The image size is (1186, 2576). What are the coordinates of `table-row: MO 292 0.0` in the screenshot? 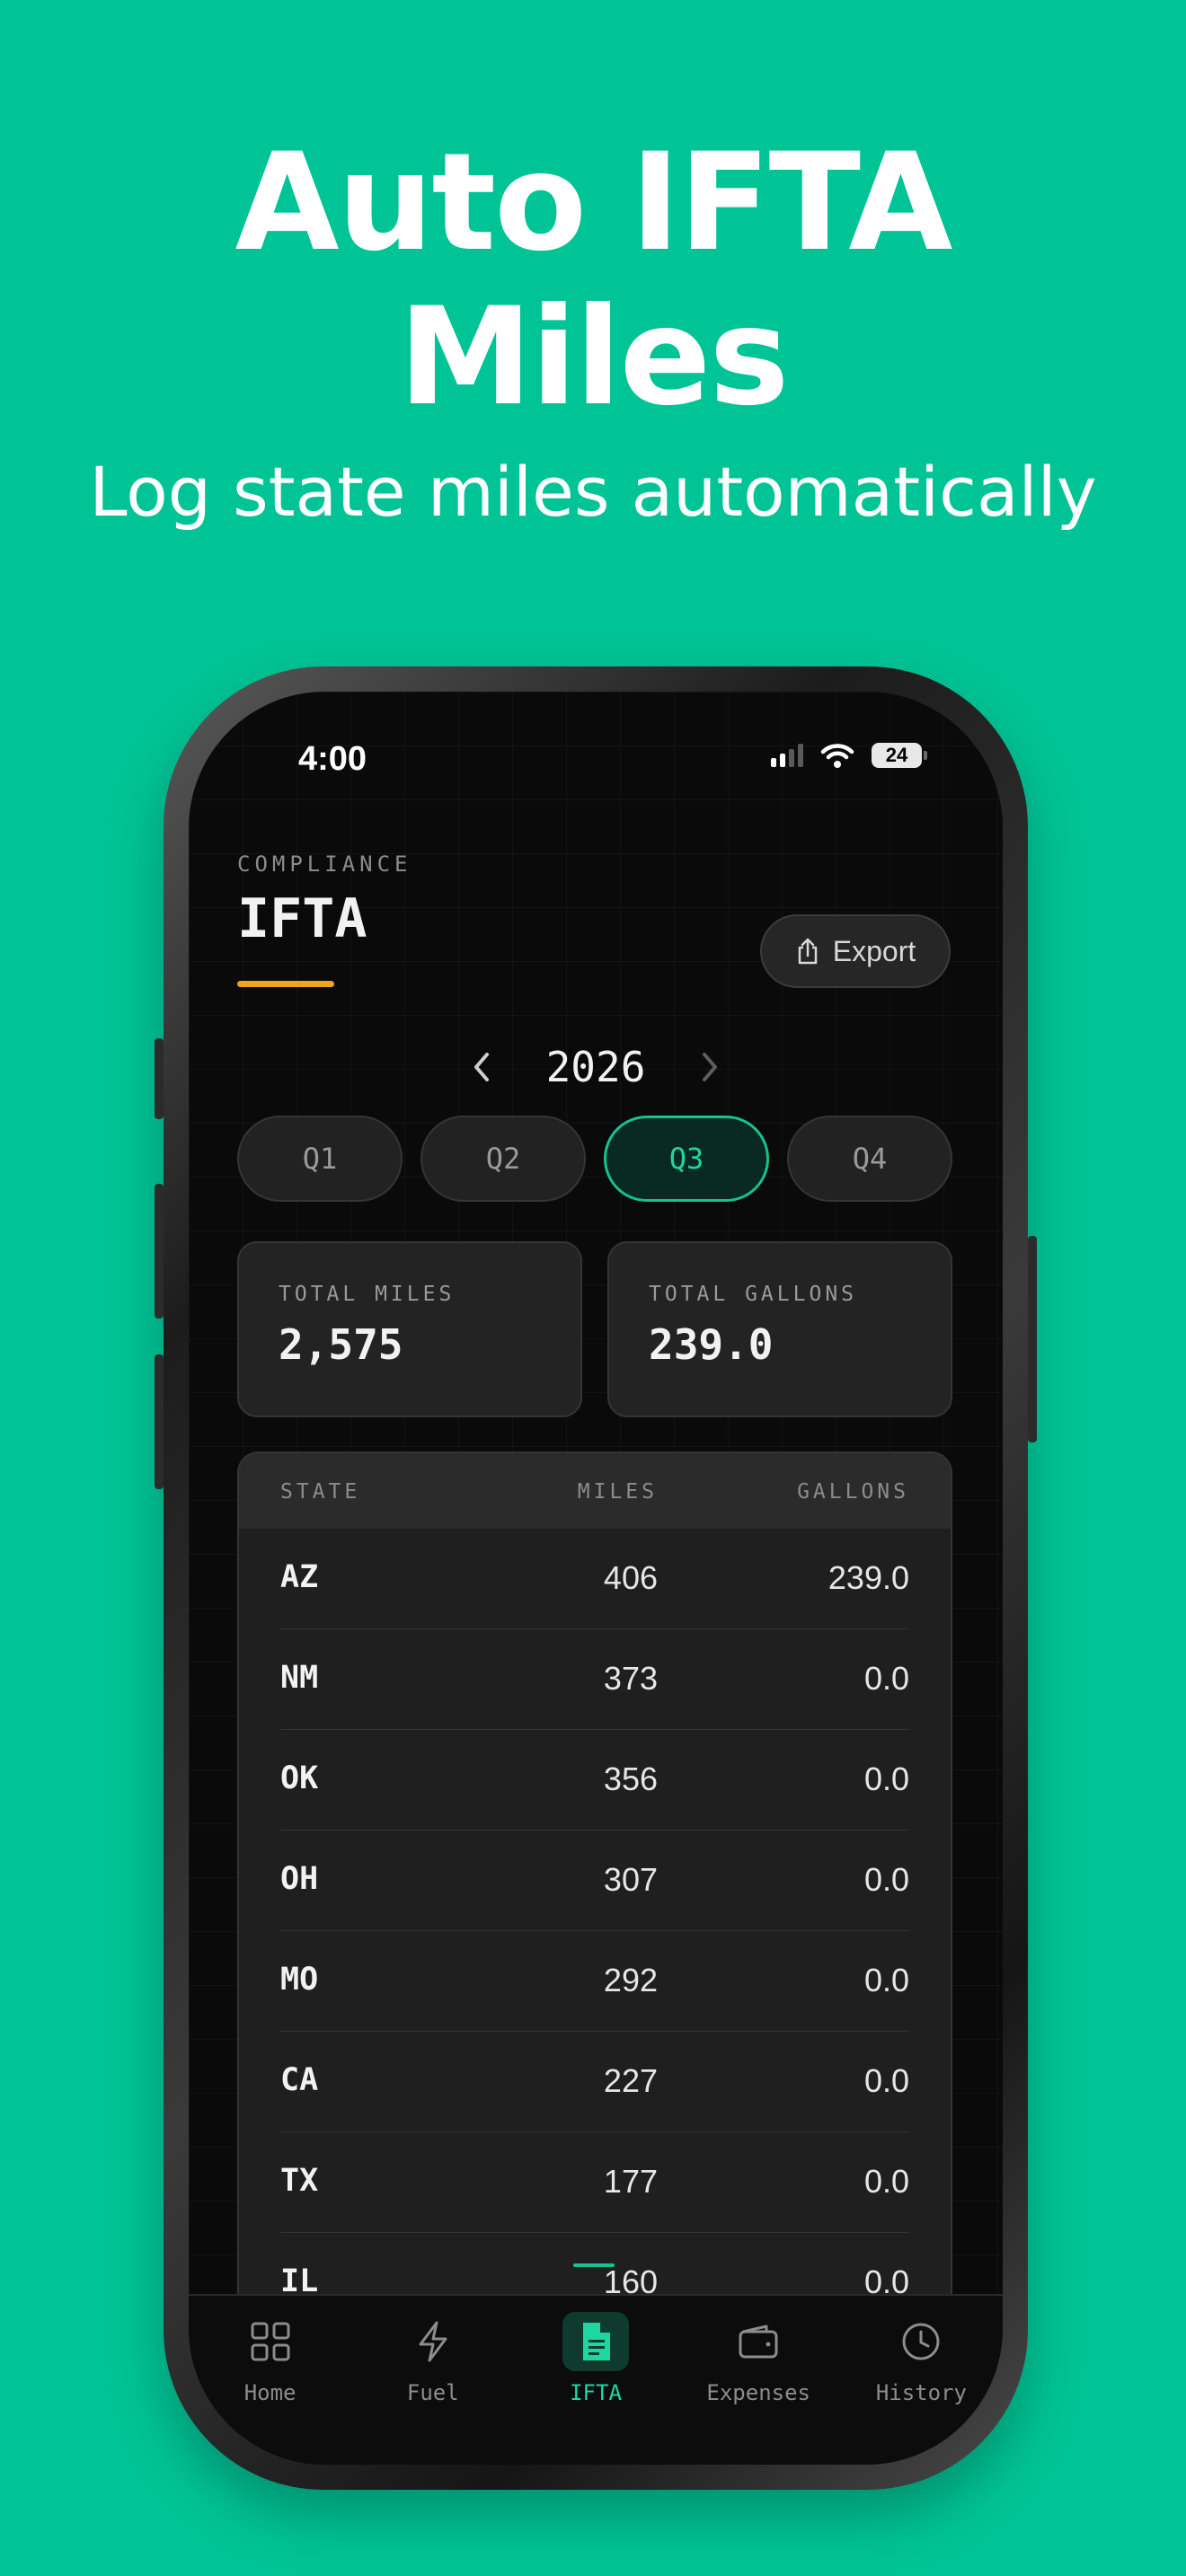 It's located at (595, 1981).